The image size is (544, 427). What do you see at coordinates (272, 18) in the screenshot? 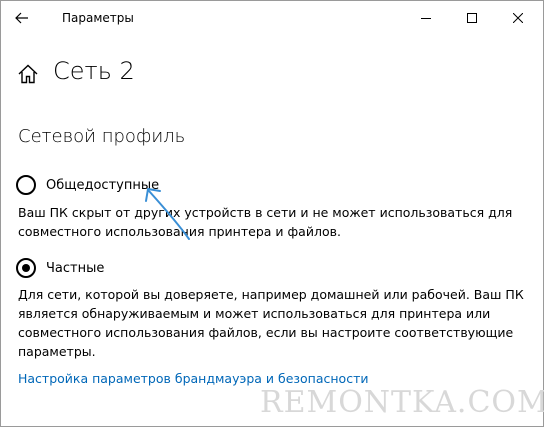
I see `title-bar: Параметры` at bounding box center [272, 18].